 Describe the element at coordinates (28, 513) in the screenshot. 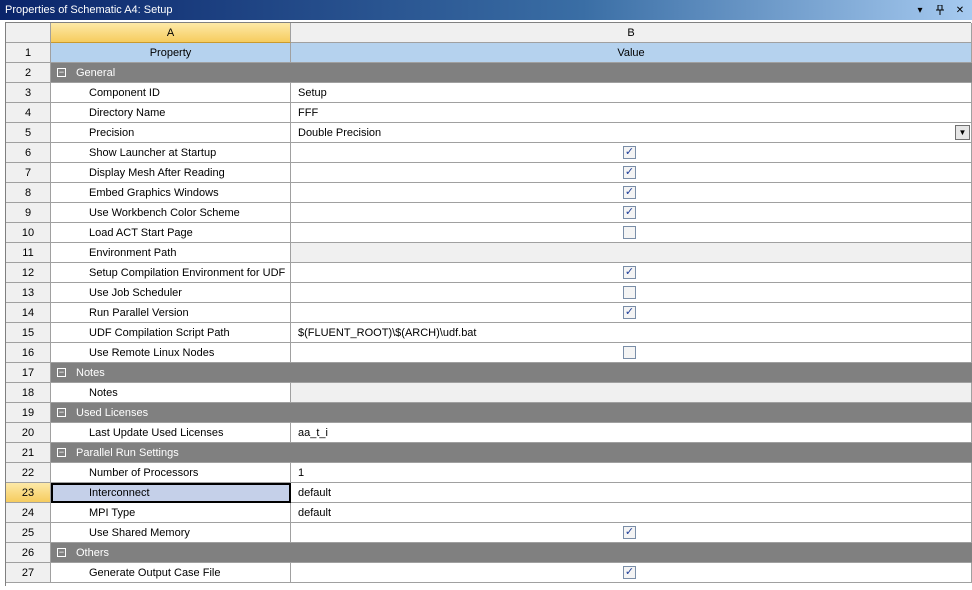

I see `row-number: 24` at that location.